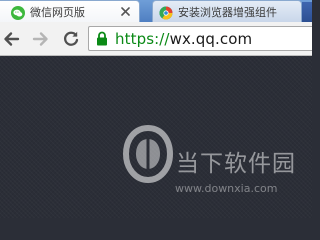 This screenshot has width=320, height=240. I want to click on toolbar: https://wx.qq.com, so click(156, 39).